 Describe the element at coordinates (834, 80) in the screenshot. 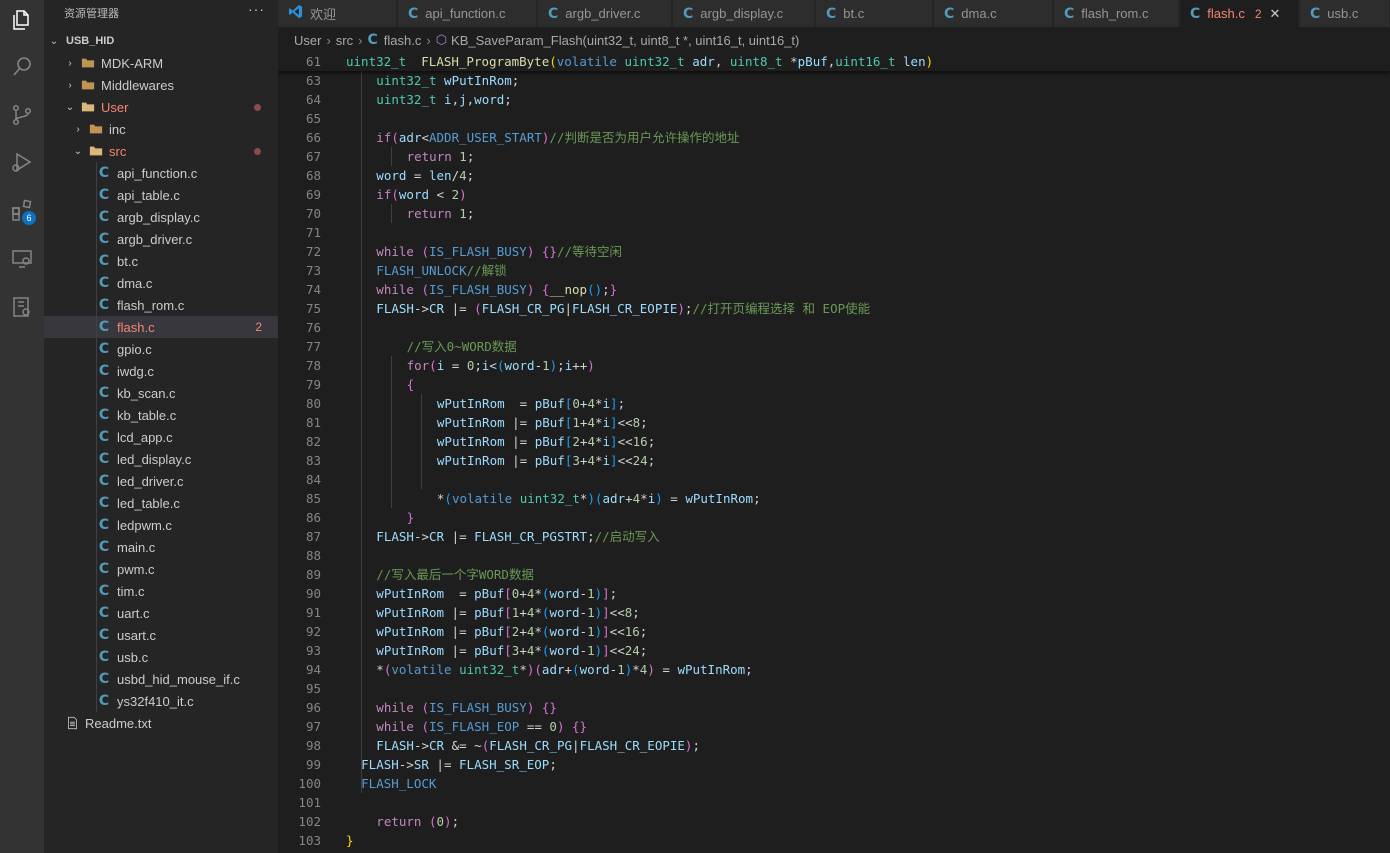

I see `code-line: 63 uint32_t wPutInRom;` at that location.